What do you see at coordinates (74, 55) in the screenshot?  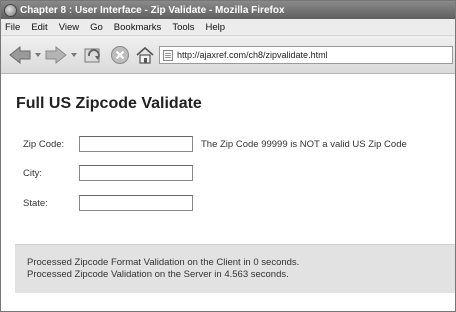 I see `forward-dropdown-icon` at bounding box center [74, 55].